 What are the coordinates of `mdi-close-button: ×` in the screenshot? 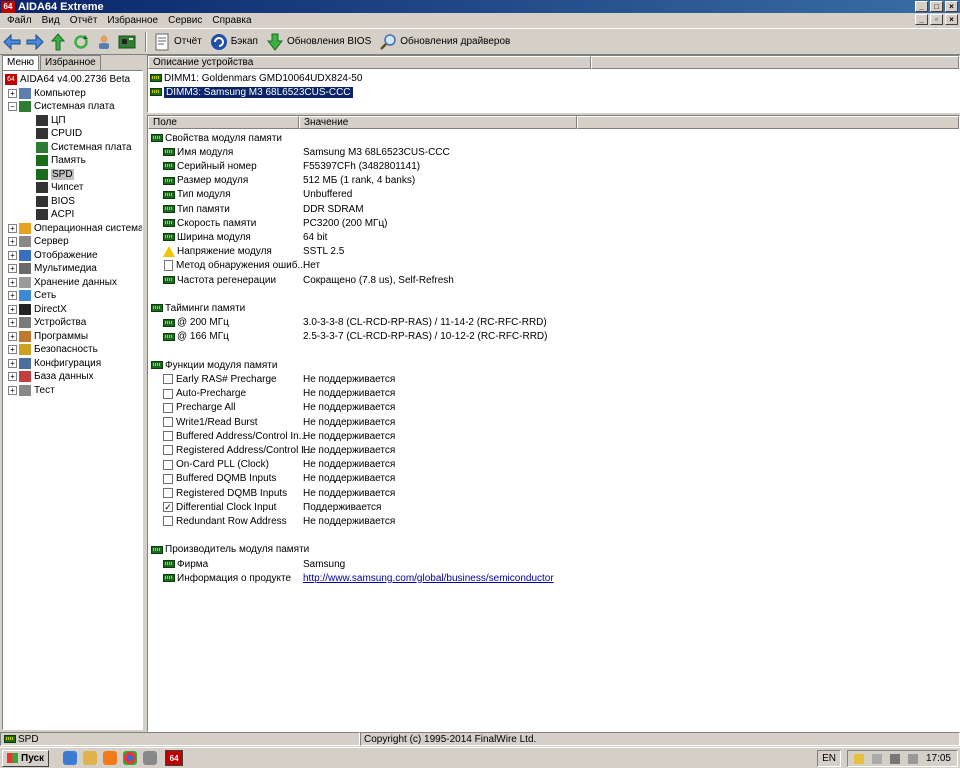 It's located at (951, 19).